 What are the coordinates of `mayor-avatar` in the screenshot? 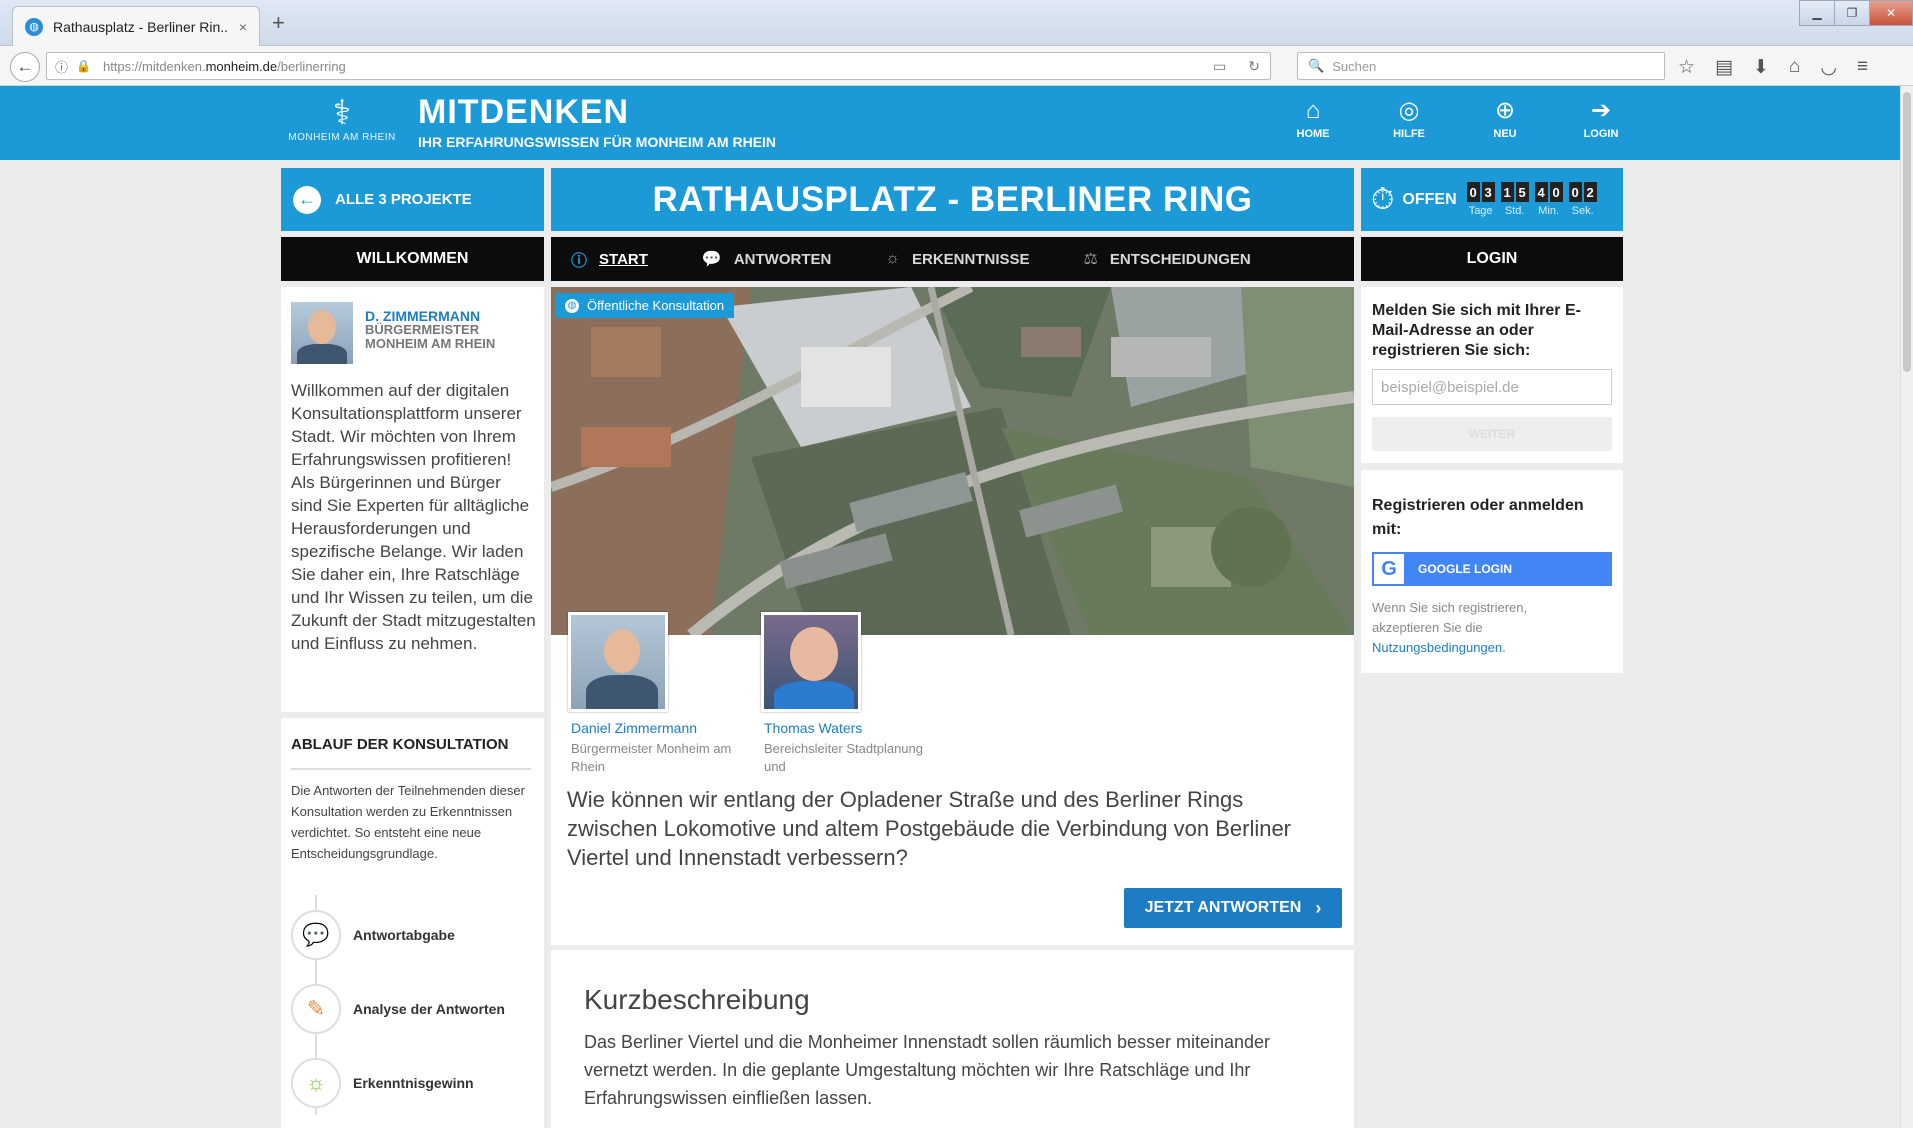 It's located at (322, 333).